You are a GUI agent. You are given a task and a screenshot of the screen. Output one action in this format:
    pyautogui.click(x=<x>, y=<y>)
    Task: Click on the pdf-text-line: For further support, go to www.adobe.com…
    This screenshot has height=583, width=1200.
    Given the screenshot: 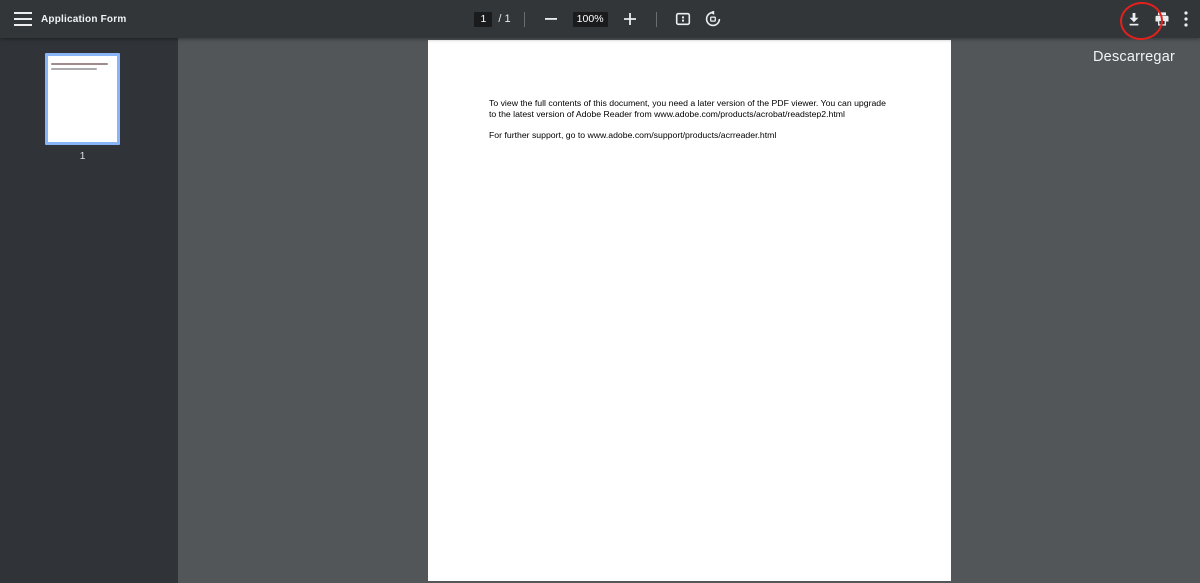 What is the action you would take?
    pyautogui.click(x=633, y=134)
    